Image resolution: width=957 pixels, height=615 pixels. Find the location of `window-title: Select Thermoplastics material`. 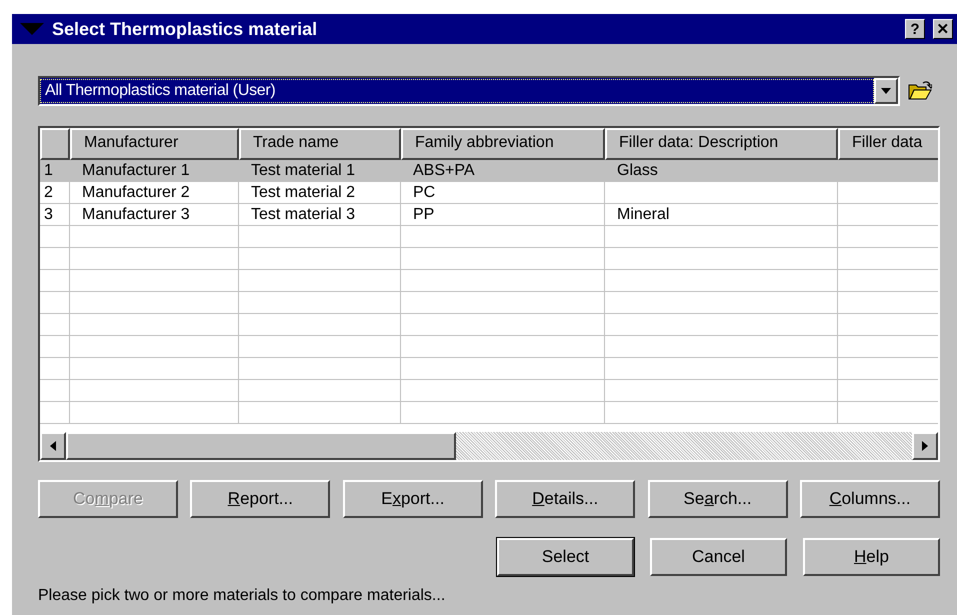

window-title: Select Thermoplastics material is located at coordinates (185, 29).